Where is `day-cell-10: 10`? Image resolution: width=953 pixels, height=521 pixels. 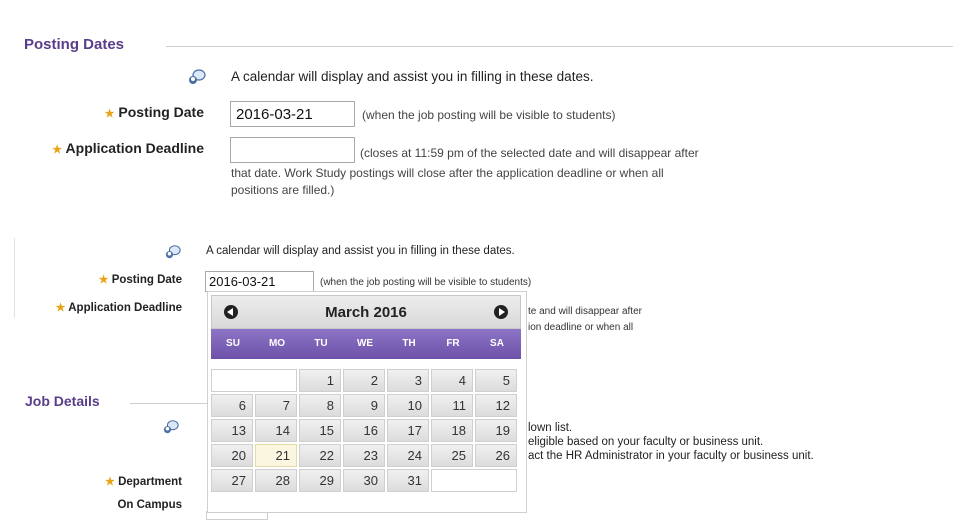
day-cell-10: 10 is located at coordinates (408, 405).